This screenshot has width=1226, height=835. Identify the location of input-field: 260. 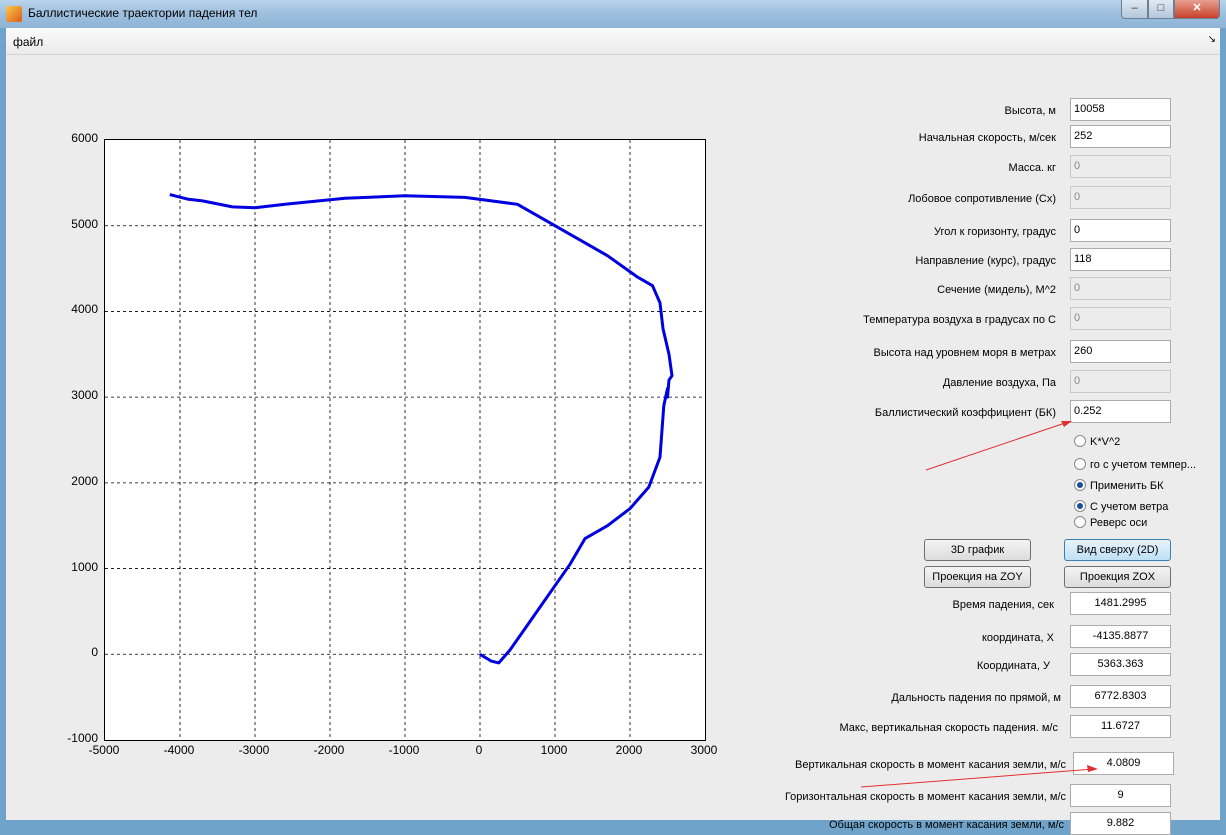
(1120, 351).